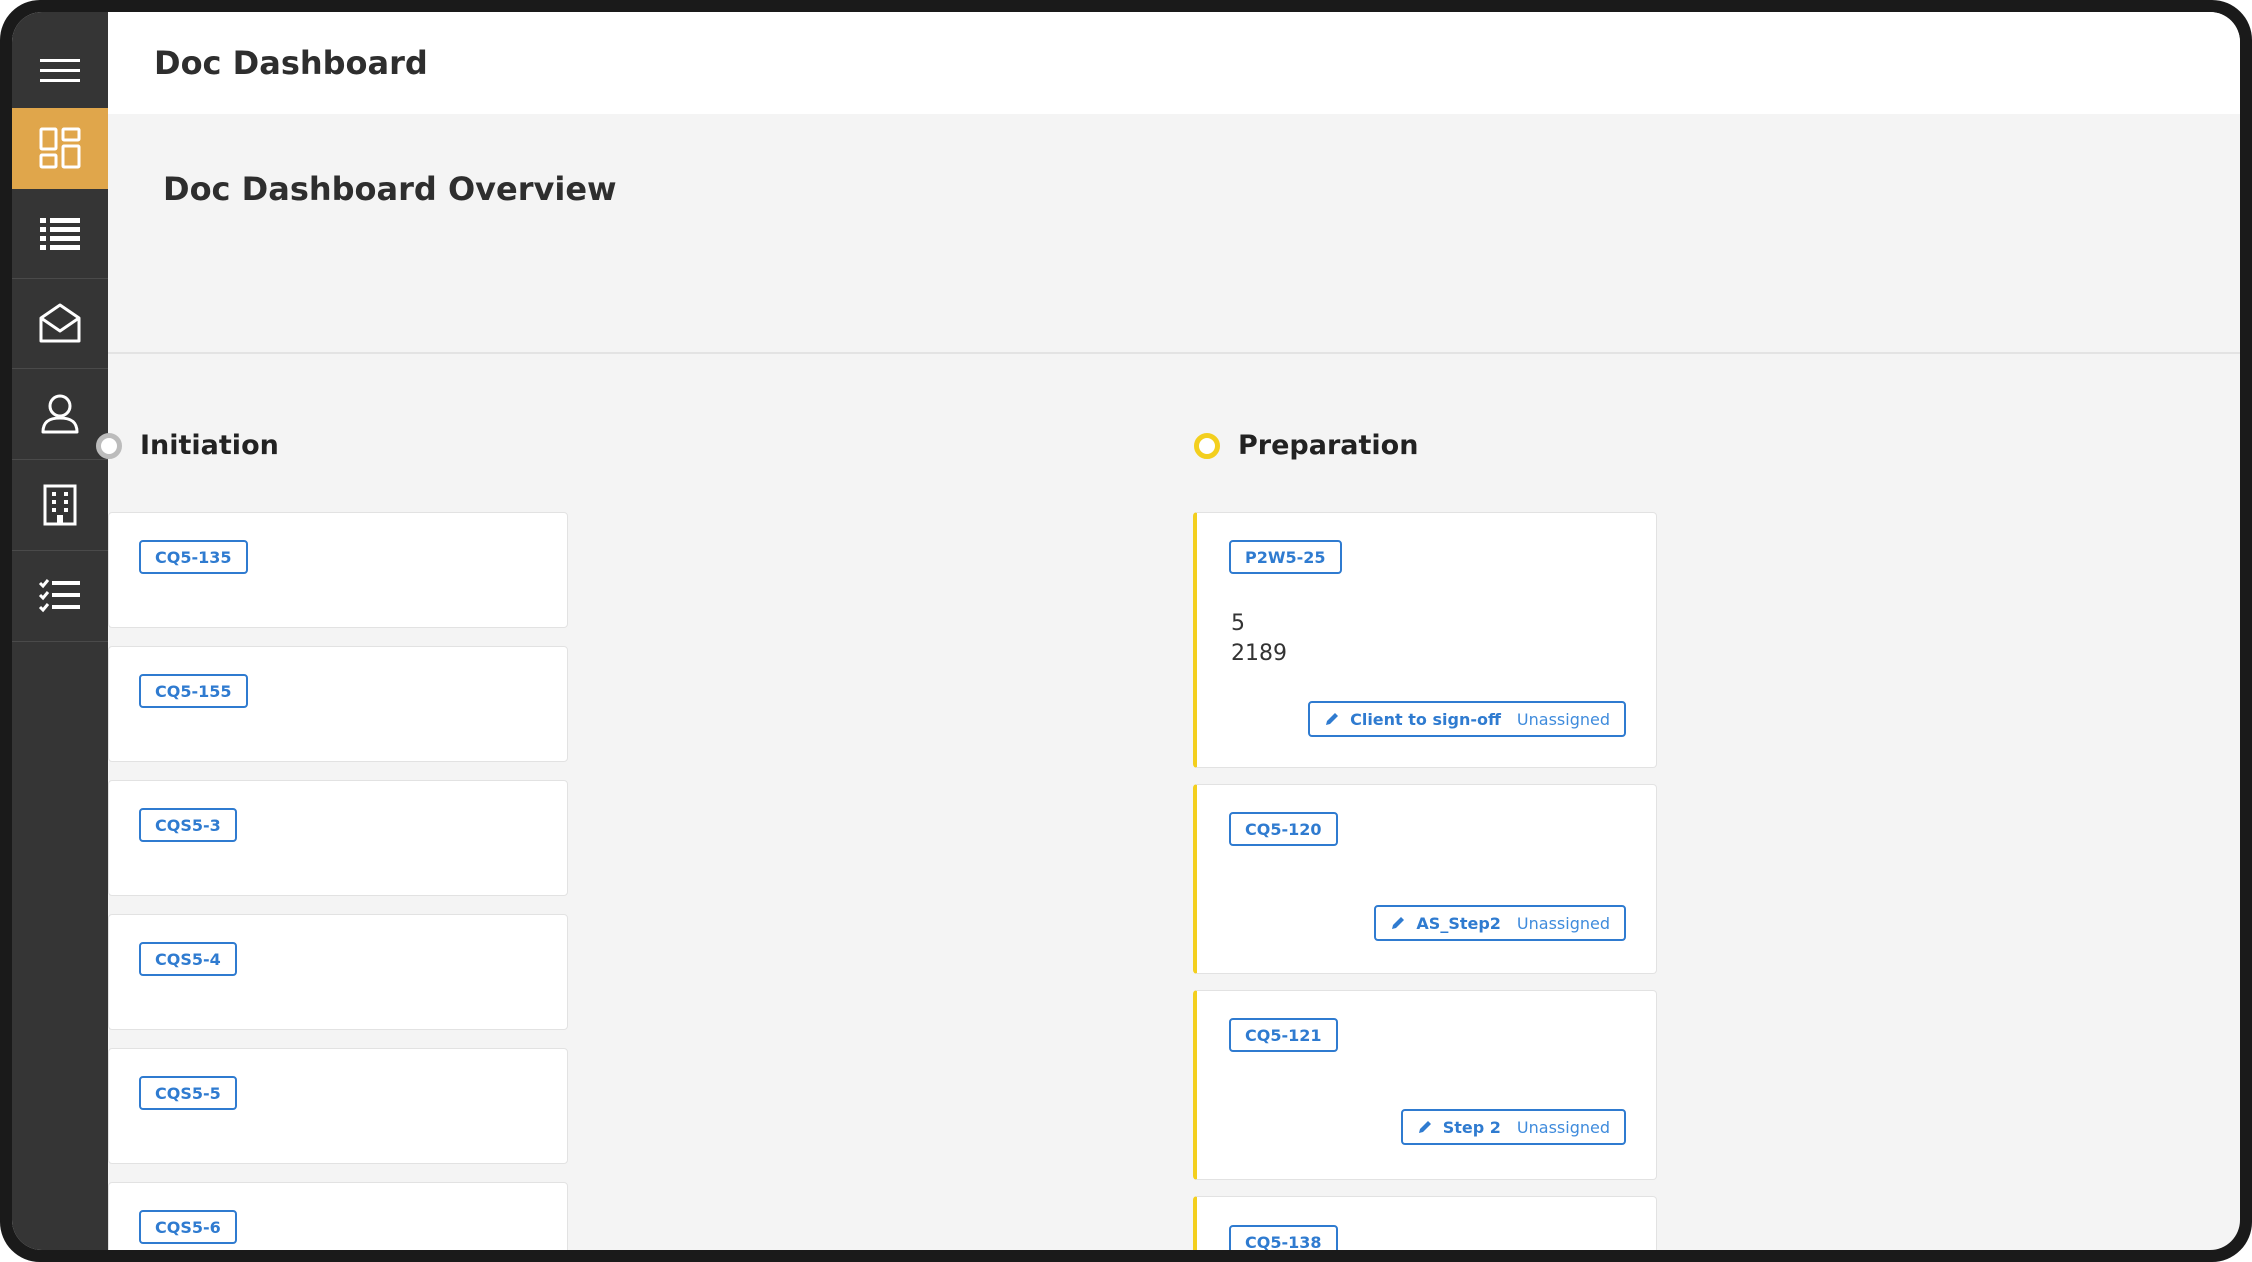  I want to click on step-assign-button: Step 2 Unassigned, so click(1513, 1127).